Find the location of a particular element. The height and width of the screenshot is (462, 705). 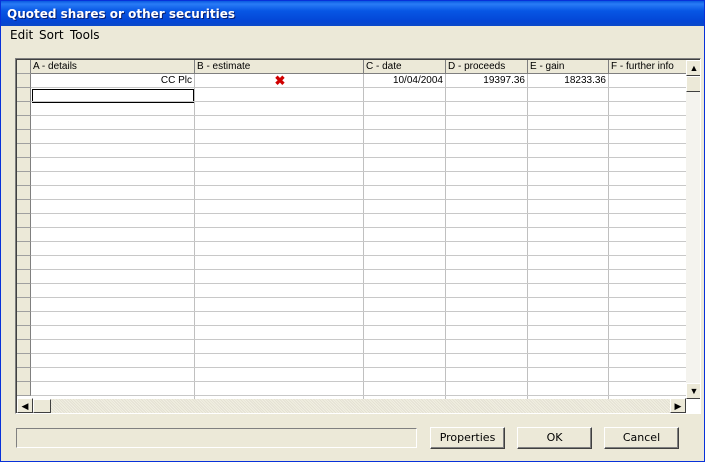

horizontal-scroll-thumb is located at coordinates (42, 406).